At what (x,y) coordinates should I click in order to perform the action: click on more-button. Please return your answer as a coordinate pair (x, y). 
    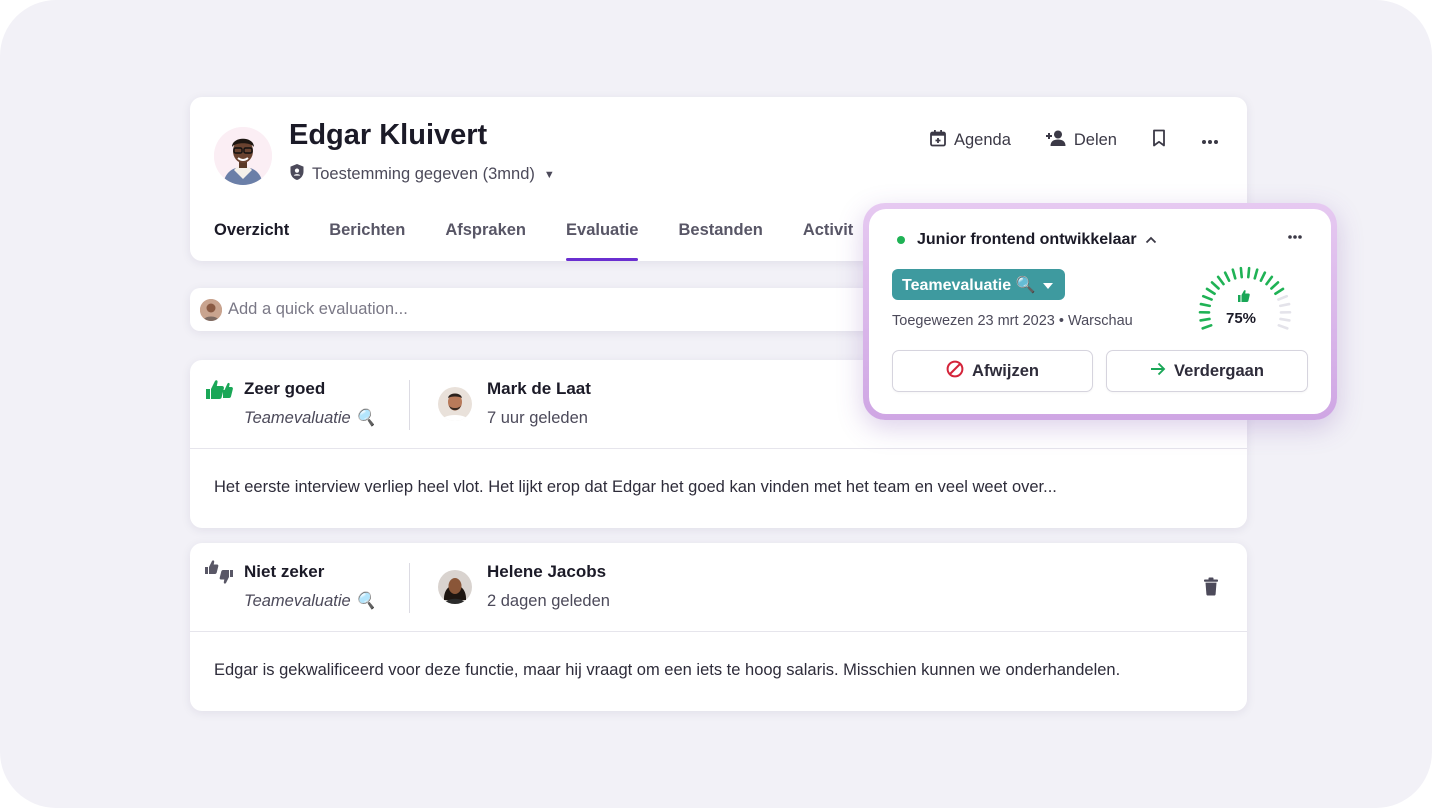
    Looking at the image, I should click on (1210, 140).